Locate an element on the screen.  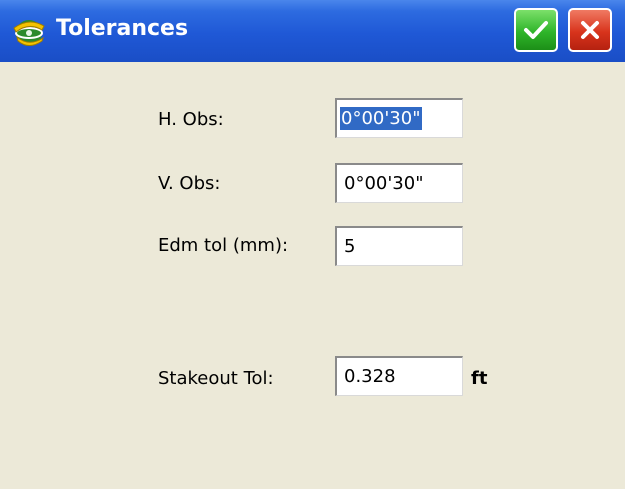
v-obs-label: V. Obs: is located at coordinates (189, 183).